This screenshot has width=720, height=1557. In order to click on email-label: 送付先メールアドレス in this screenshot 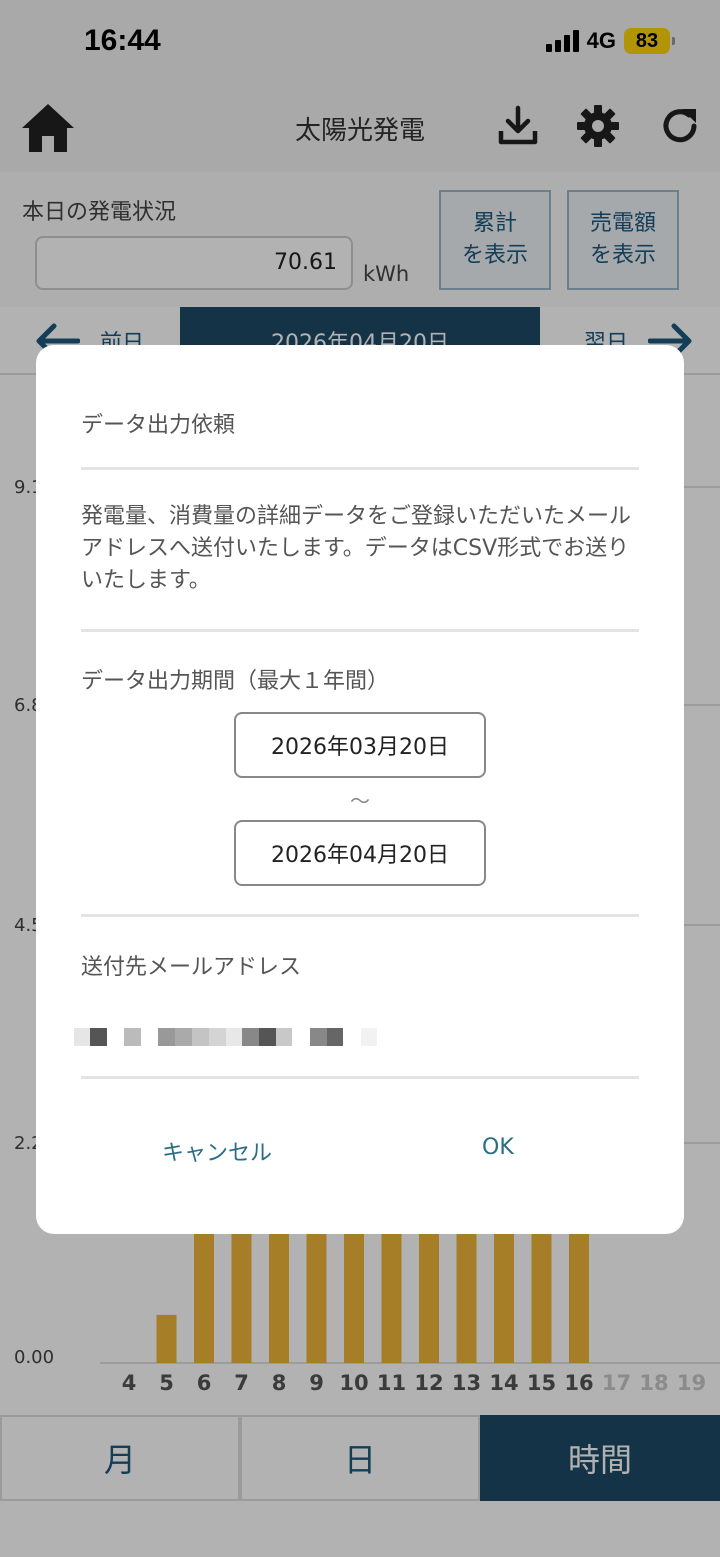, I will do `click(191, 967)`.